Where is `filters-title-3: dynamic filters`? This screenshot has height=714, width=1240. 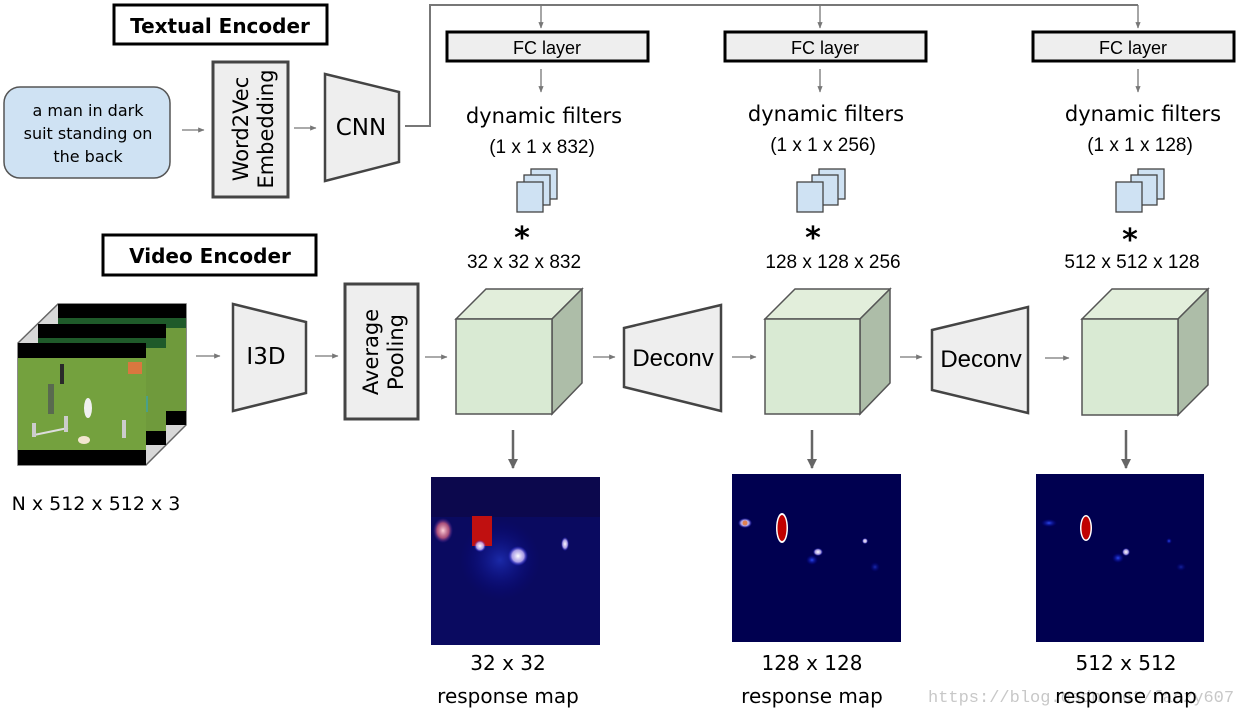
filters-title-3: dynamic filters is located at coordinates (1143, 114).